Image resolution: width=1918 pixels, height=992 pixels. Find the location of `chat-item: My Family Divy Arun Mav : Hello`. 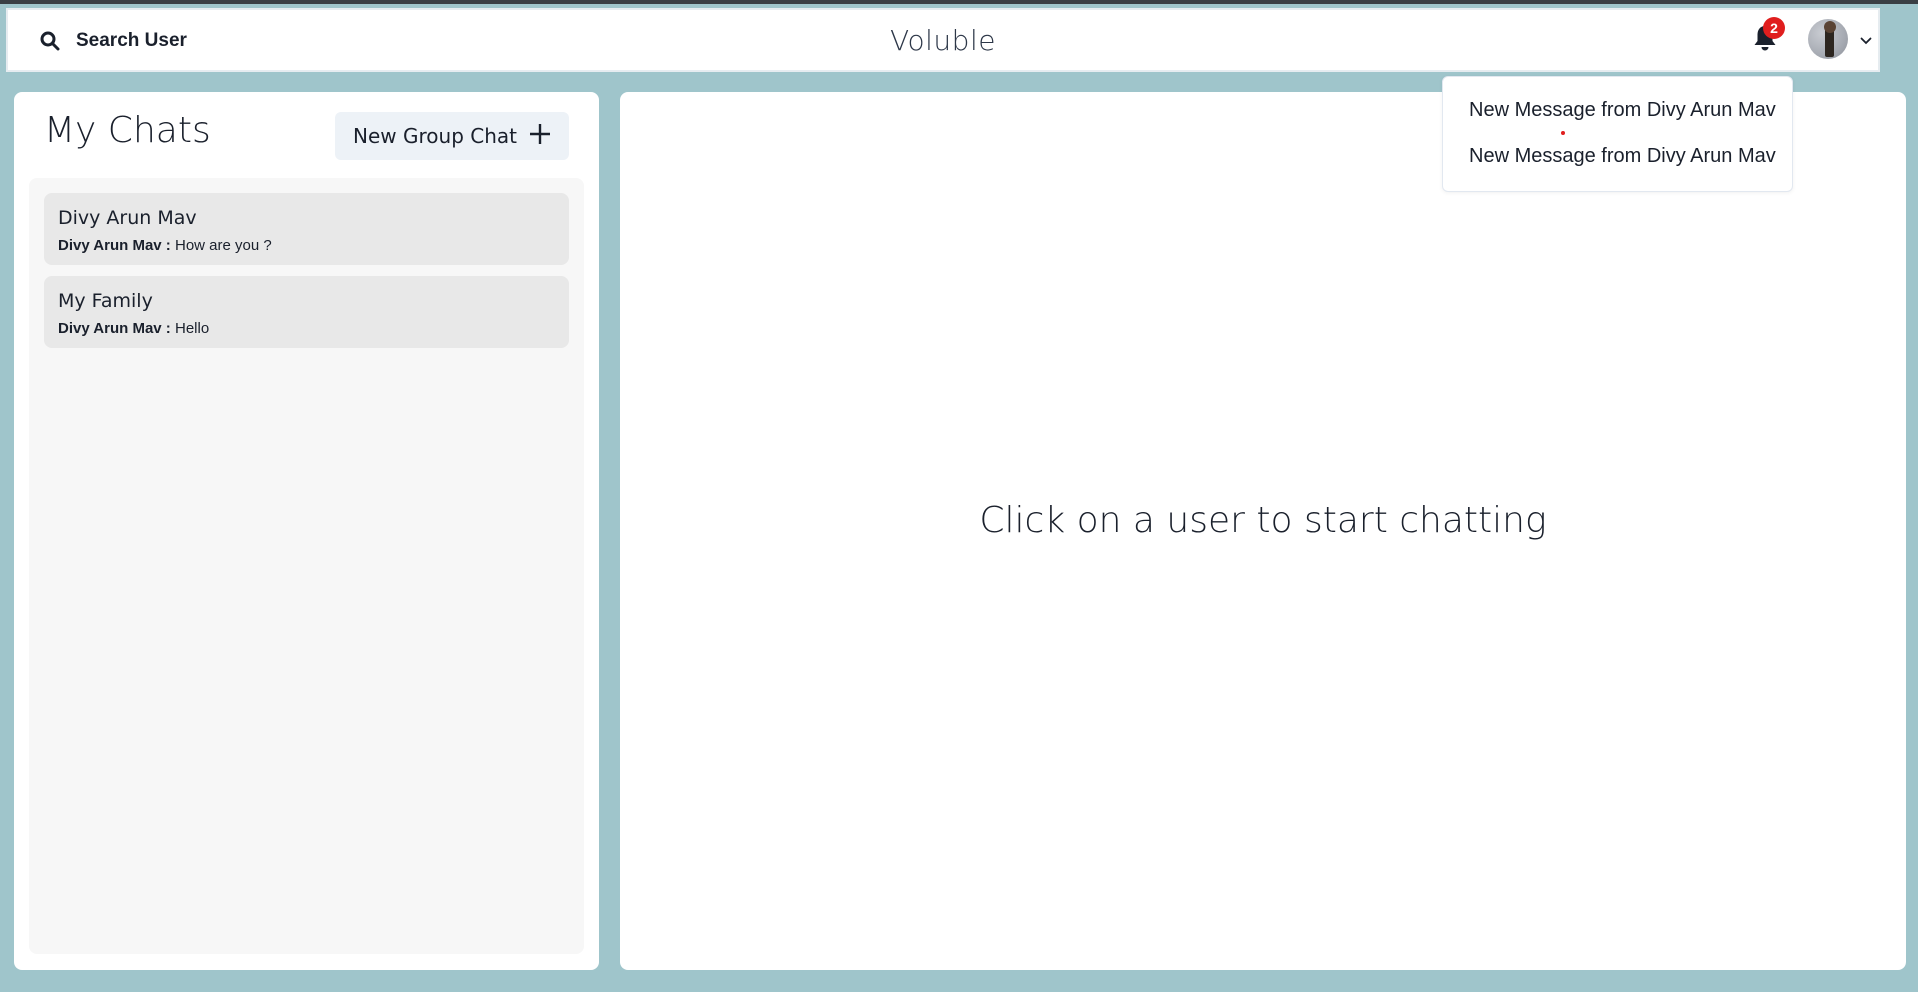

chat-item: My Family Divy Arun Mav : Hello is located at coordinates (306, 312).